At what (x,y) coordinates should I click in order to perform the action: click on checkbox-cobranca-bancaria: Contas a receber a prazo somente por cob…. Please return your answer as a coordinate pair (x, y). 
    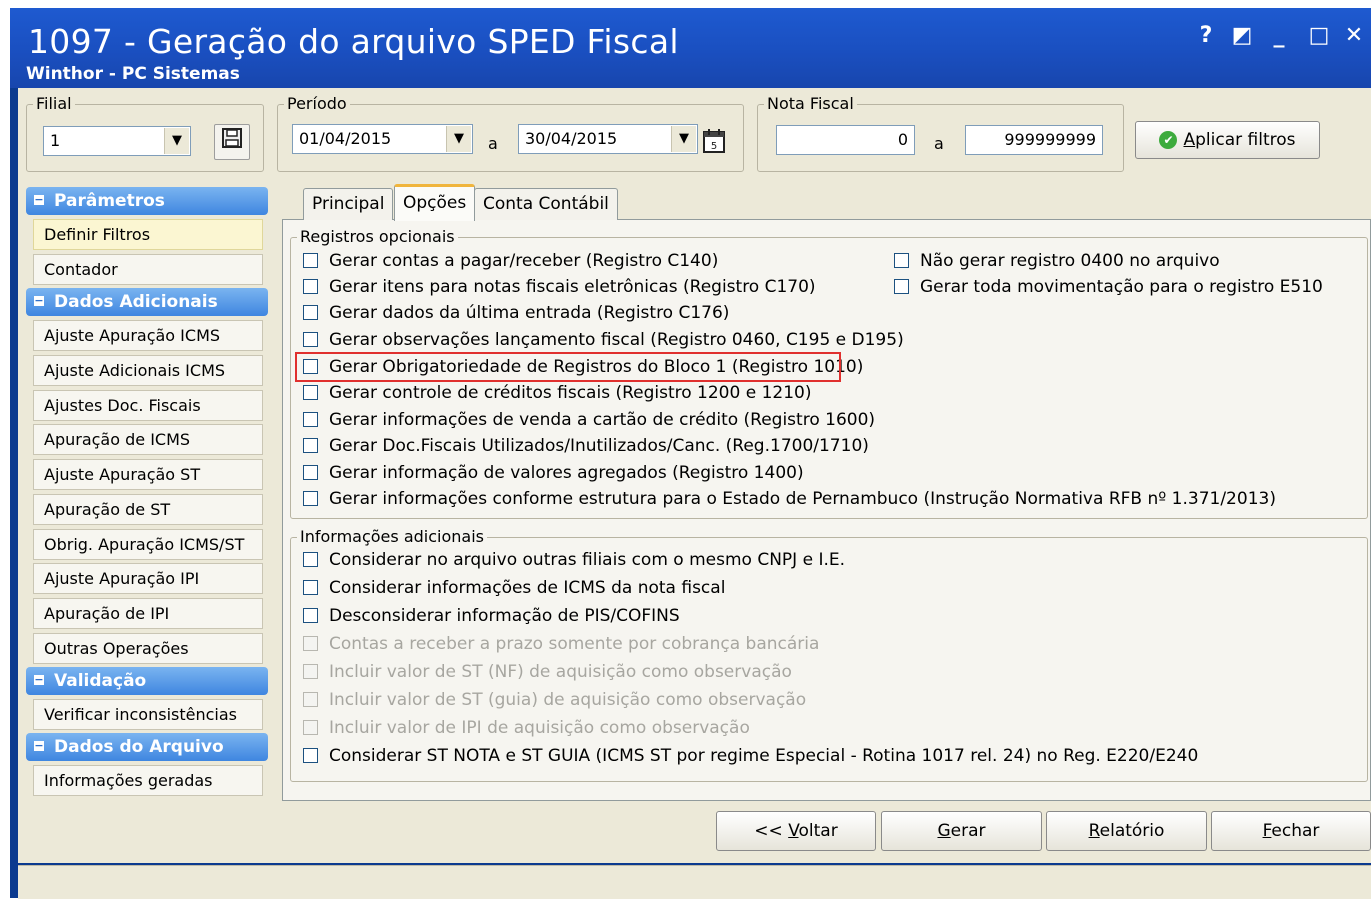
    Looking at the image, I should click on (561, 645).